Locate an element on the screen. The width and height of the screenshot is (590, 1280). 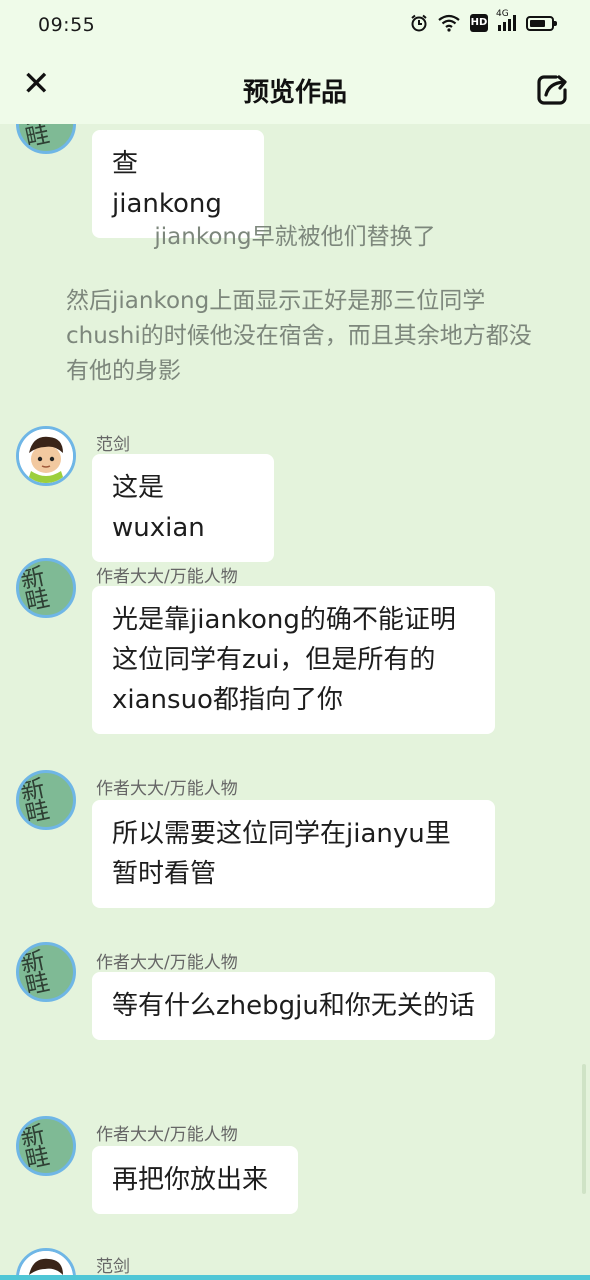
wifi-icon is located at coordinates (449, 23).